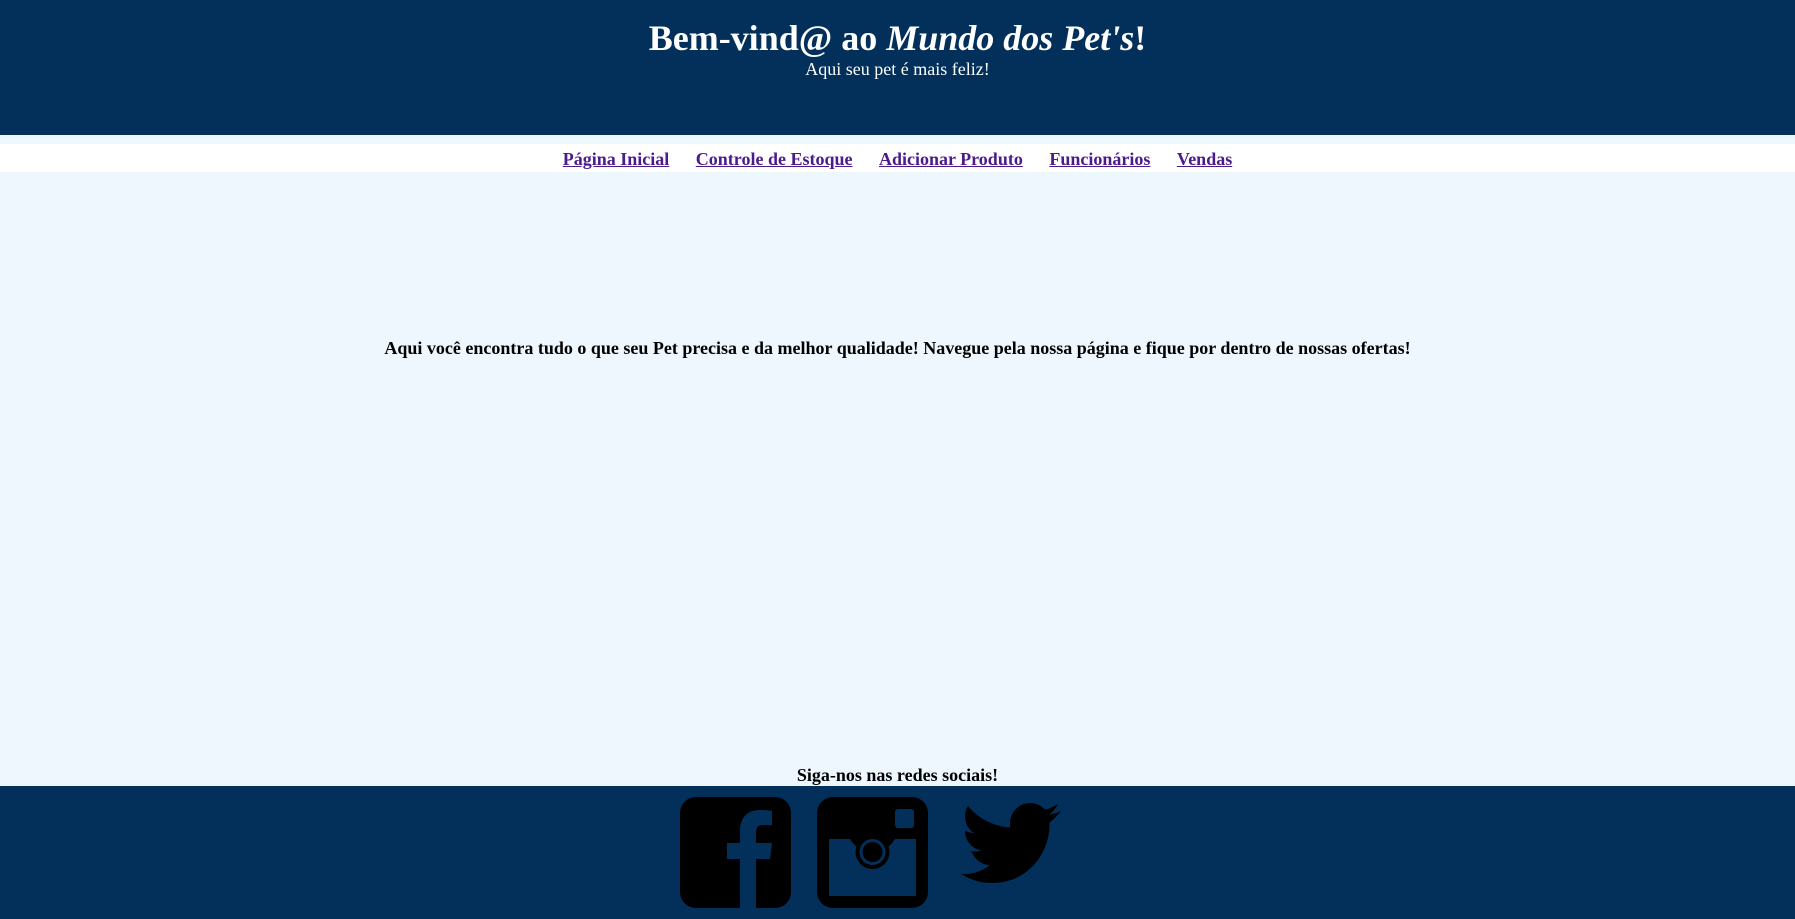  I want to click on page-title: Bem-vind@ ao Mundo dos Pet's!, so click(897, 38).